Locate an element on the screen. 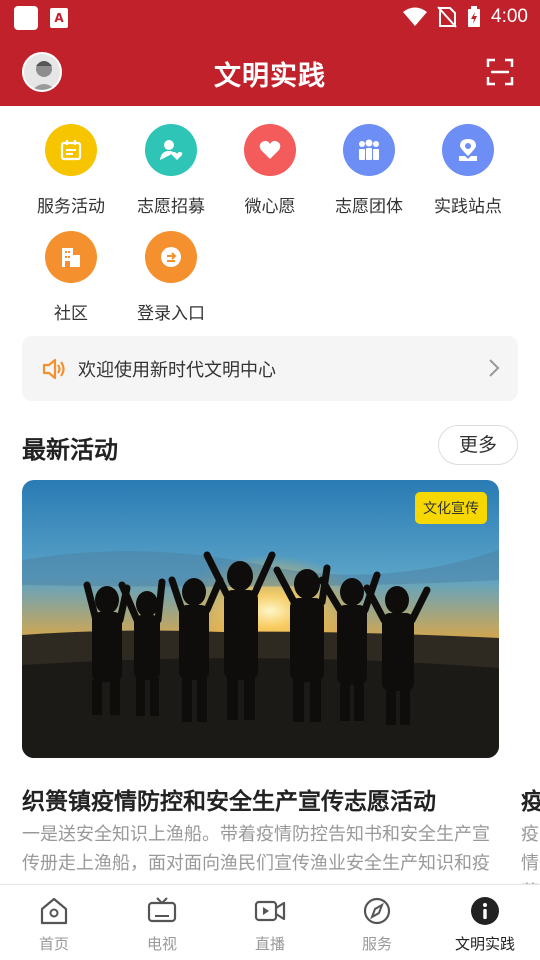 This screenshot has width=540, height=960. nav-item-service: 服务 is located at coordinates (377, 924).